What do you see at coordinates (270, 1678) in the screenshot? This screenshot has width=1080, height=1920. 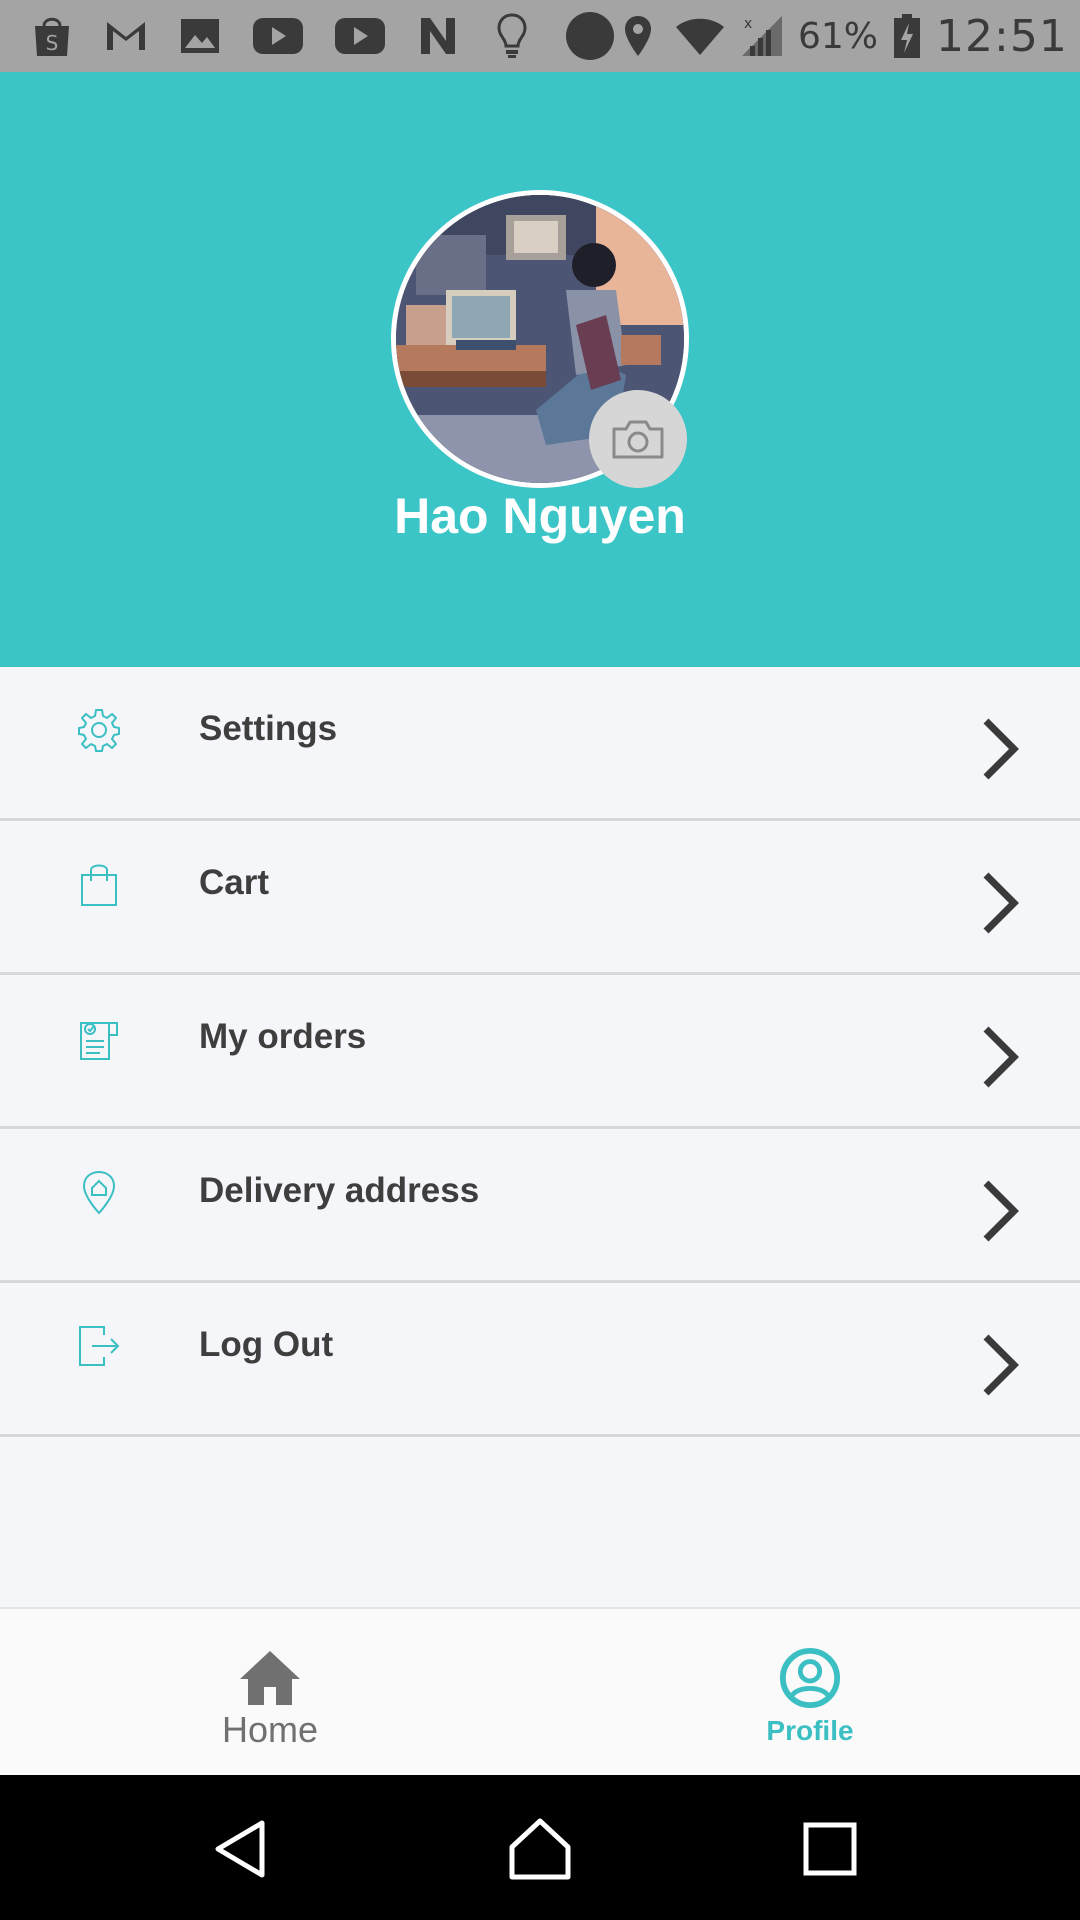 I see `home-icon` at bounding box center [270, 1678].